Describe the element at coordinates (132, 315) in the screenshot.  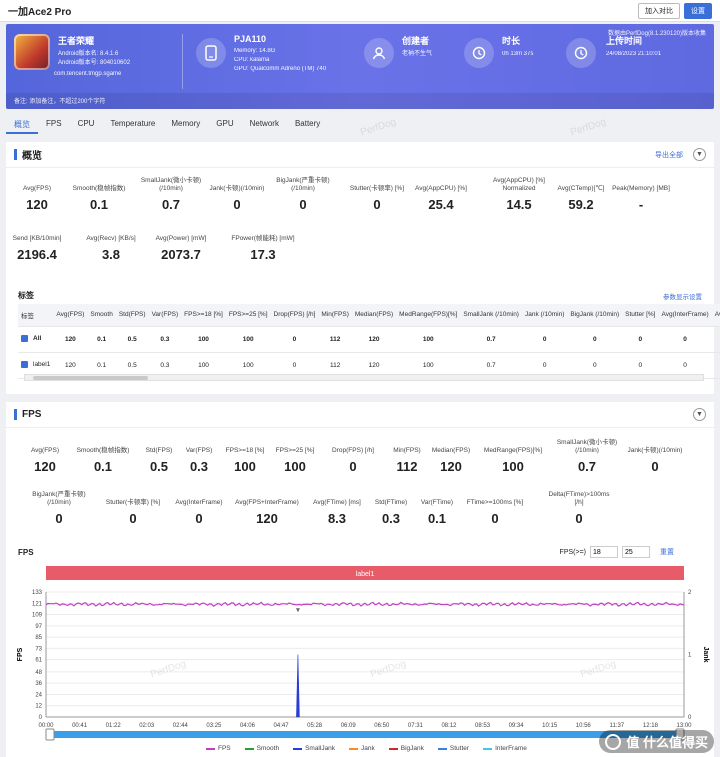
I see `table-header-cell: Std(FPS)` at that location.